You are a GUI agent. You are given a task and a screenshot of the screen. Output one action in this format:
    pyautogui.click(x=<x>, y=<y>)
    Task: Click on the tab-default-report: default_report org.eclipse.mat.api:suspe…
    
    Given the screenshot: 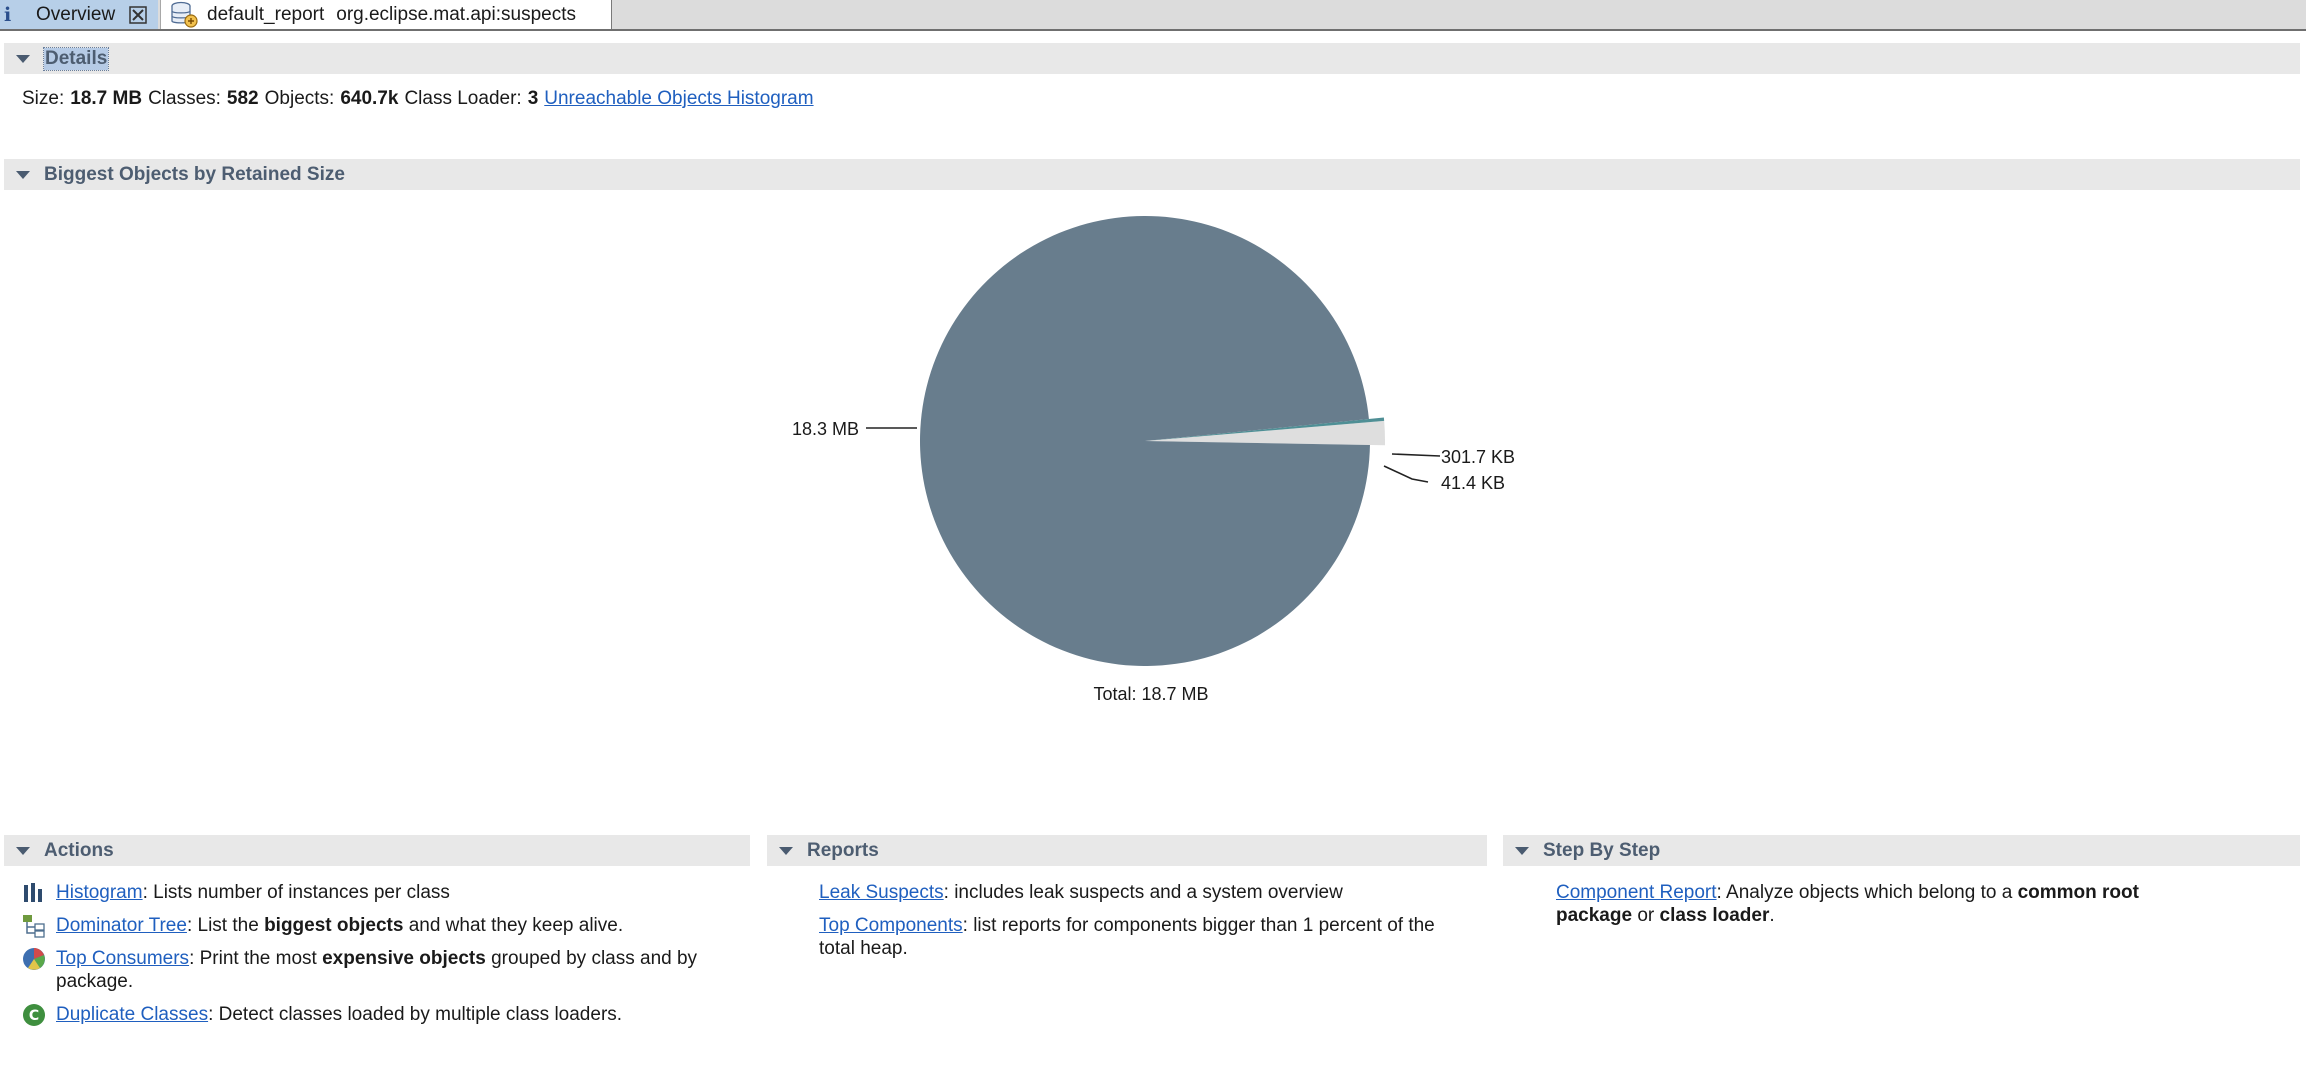 What is the action you would take?
    pyautogui.click(x=386, y=14)
    